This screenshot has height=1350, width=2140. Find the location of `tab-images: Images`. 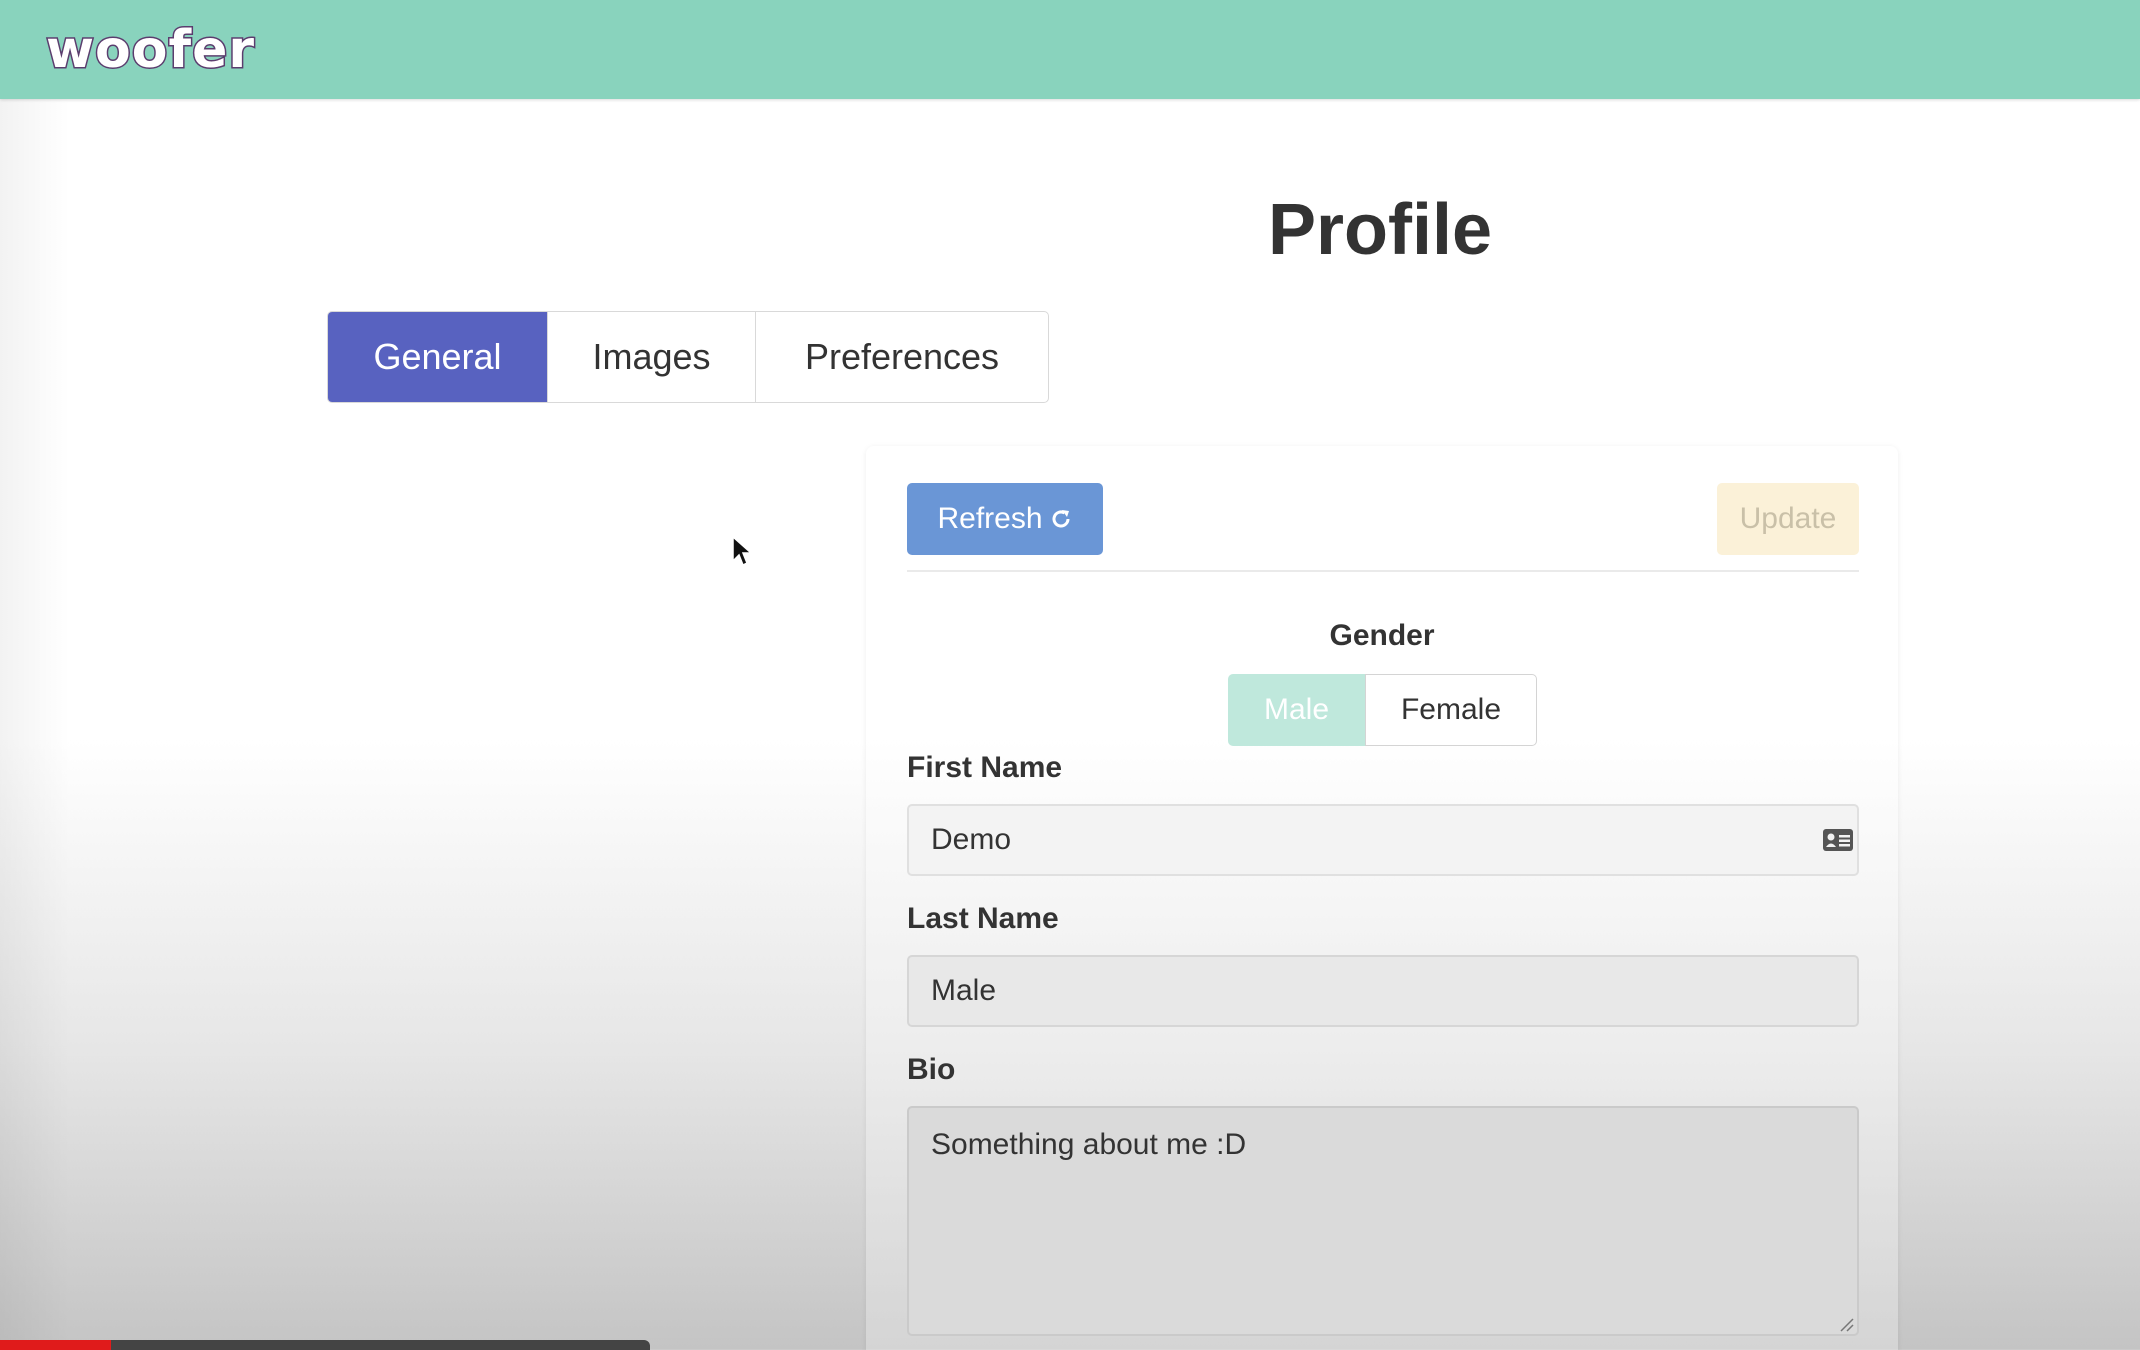

tab-images: Images is located at coordinates (652, 357).